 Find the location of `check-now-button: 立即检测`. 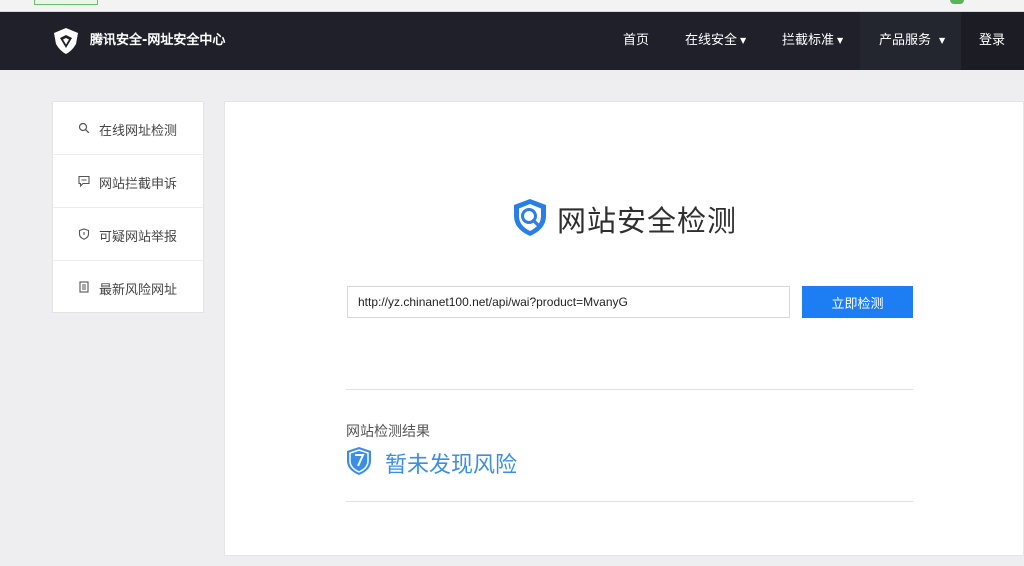

check-now-button: 立即检测 is located at coordinates (857, 302).